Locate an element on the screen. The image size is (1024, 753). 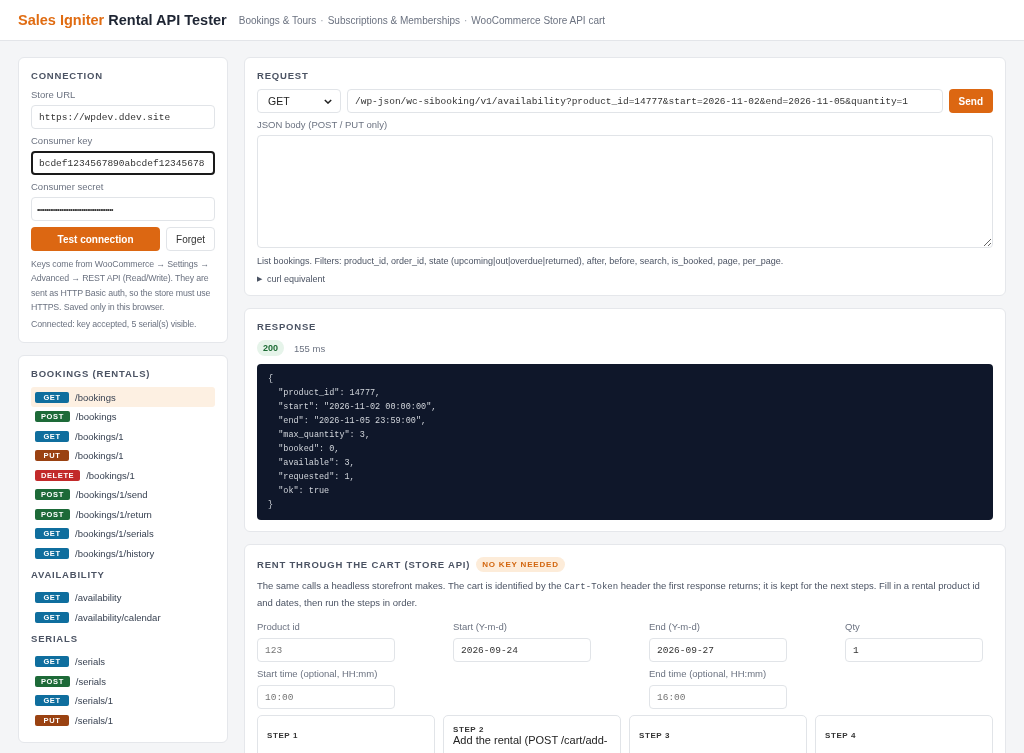
input-field: 10:00 is located at coordinates (326, 697).